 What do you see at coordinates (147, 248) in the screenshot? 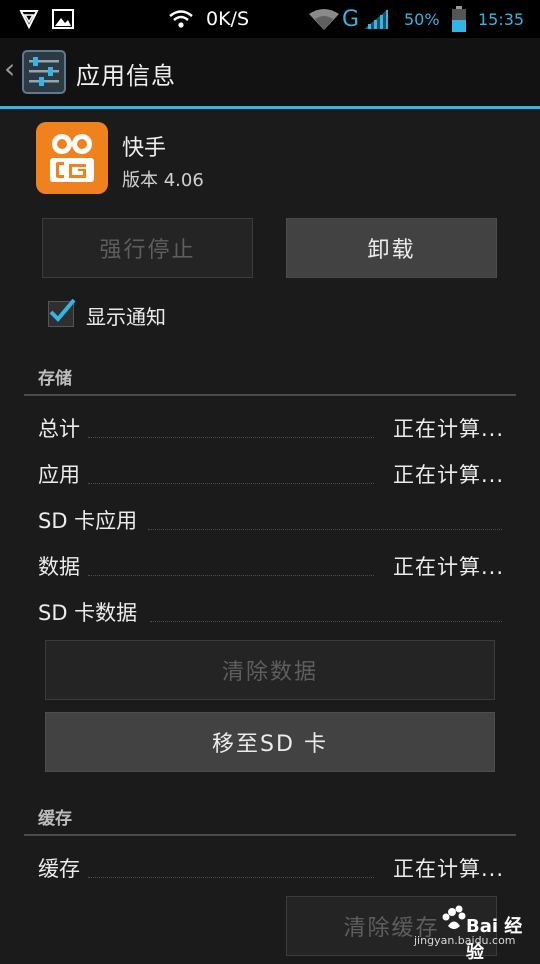
I see `force-stop-button: 强行停止` at bounding box center [147, 248].